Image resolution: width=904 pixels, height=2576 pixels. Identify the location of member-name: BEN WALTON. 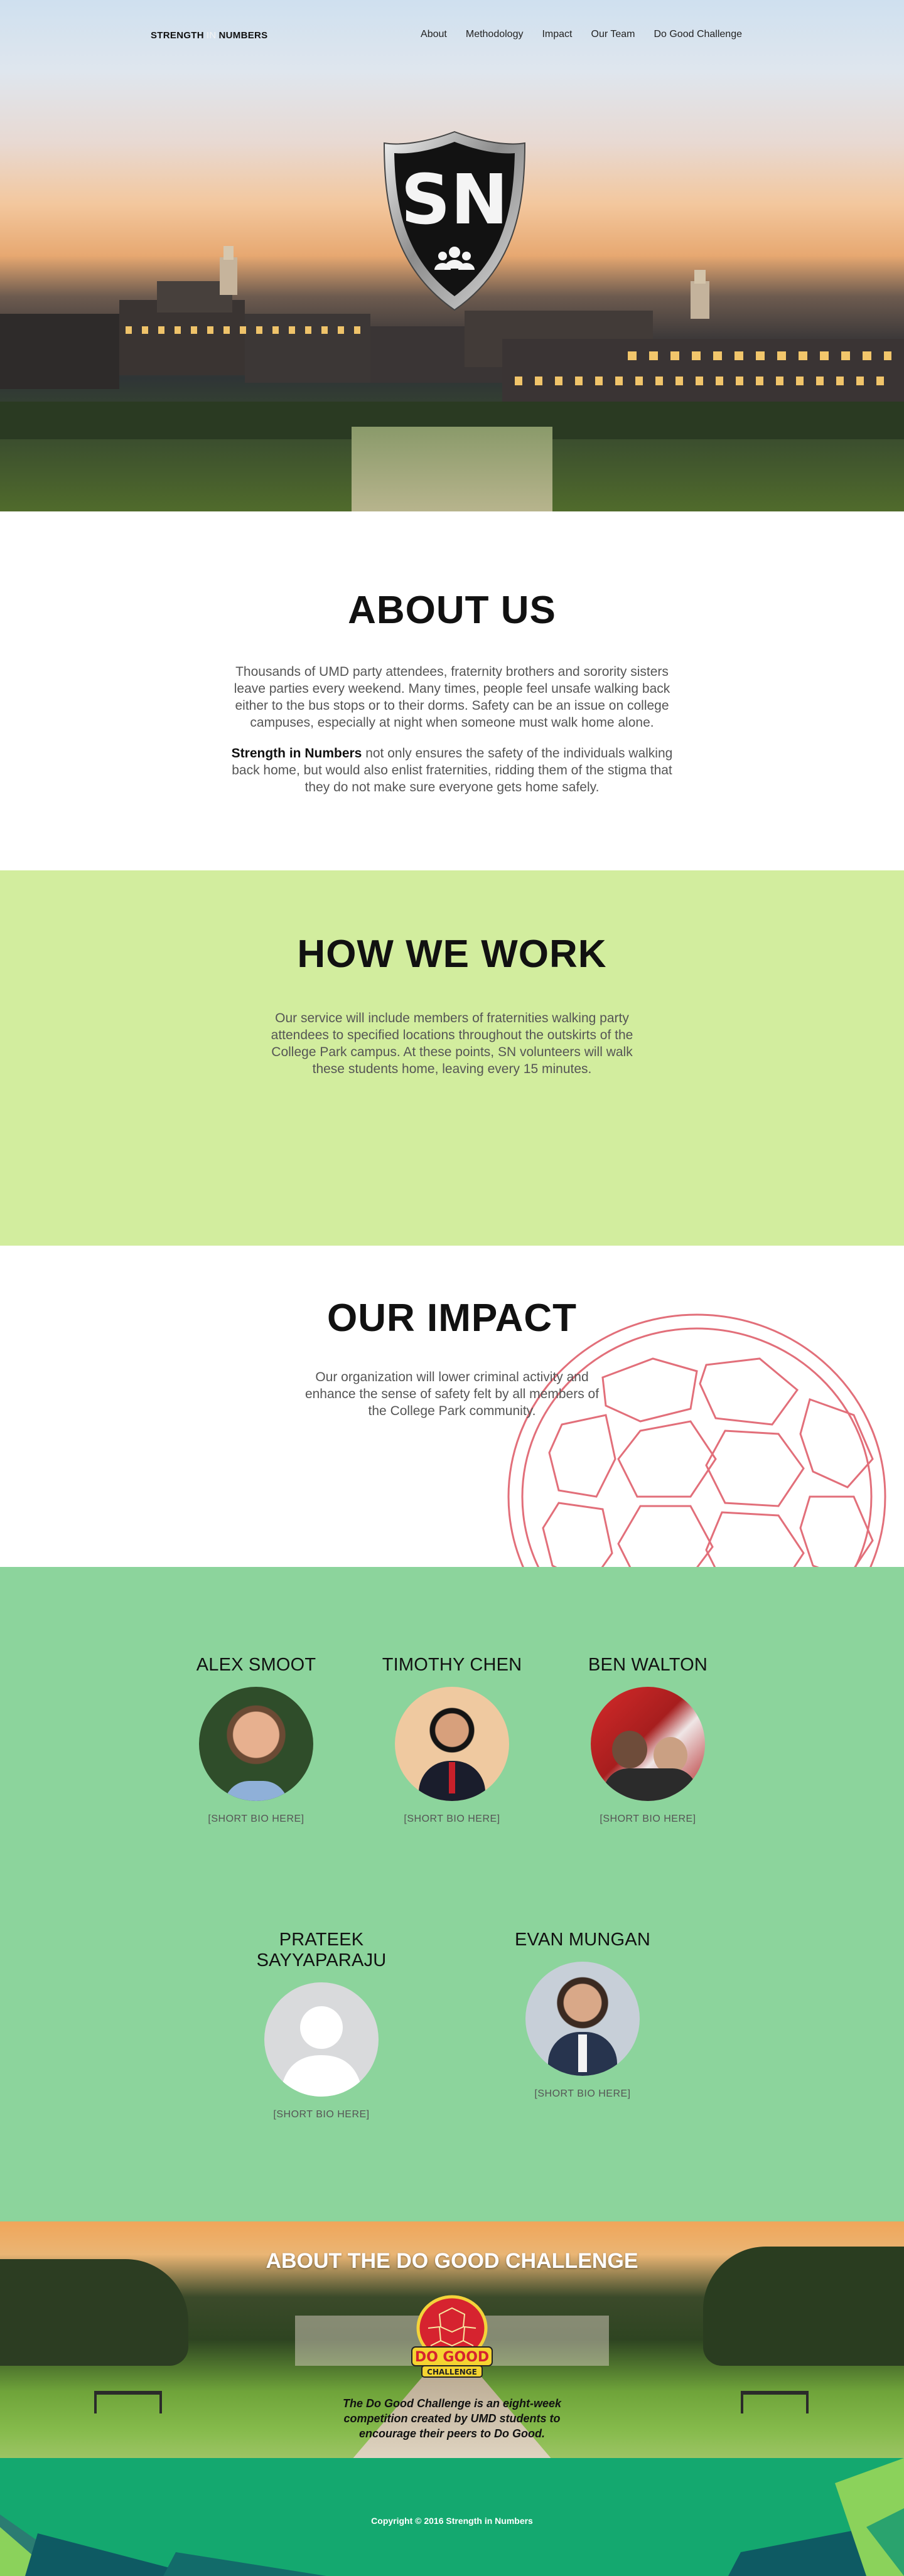
(648, 1665).